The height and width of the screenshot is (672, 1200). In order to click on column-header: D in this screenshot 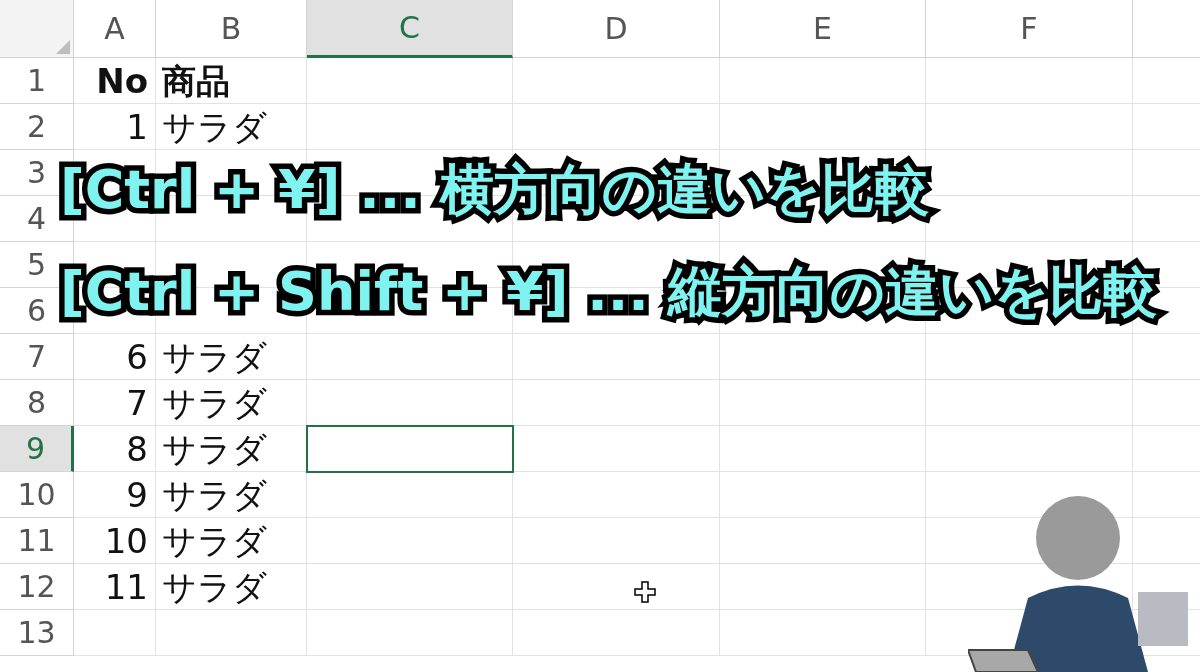, I will do `click(616, 29)`.